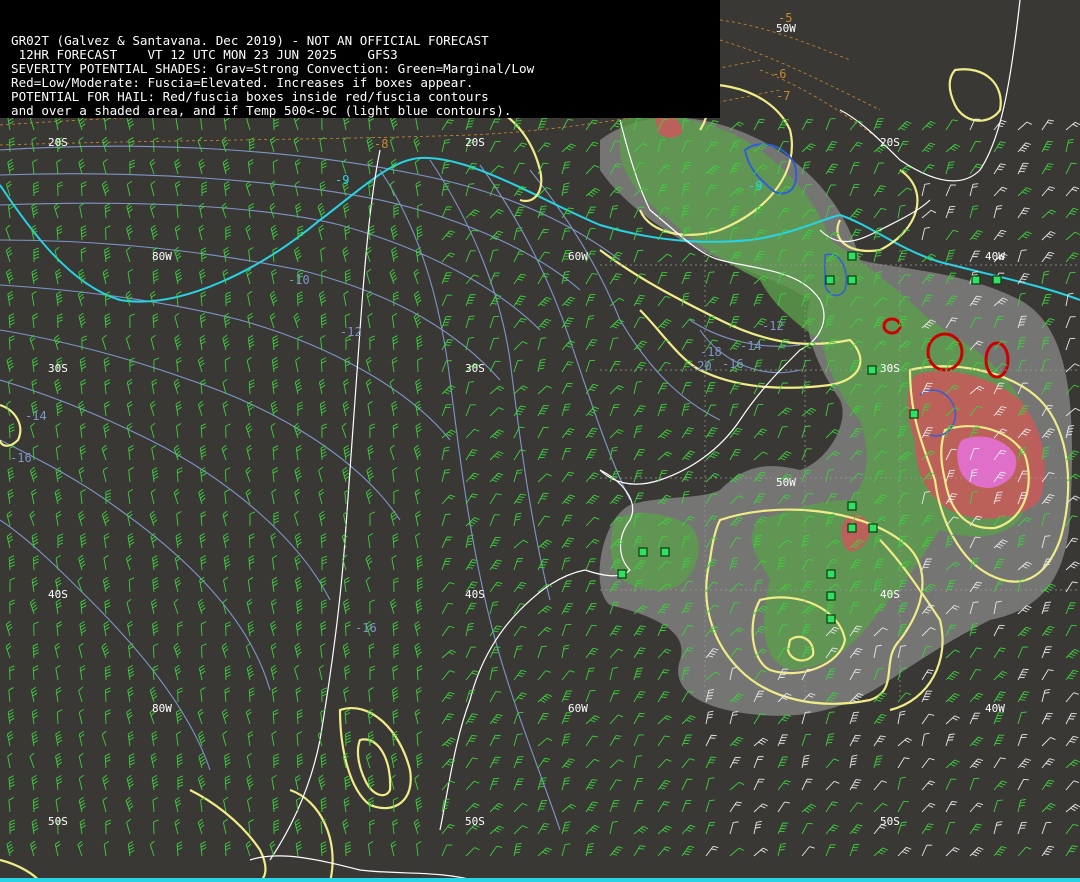 This screenshot has height=882, width=1080. What do you see at coordinates (786, 482) in the screenshot?
I see `lon-label-50w: 50W` at bounding box center [786, 482].